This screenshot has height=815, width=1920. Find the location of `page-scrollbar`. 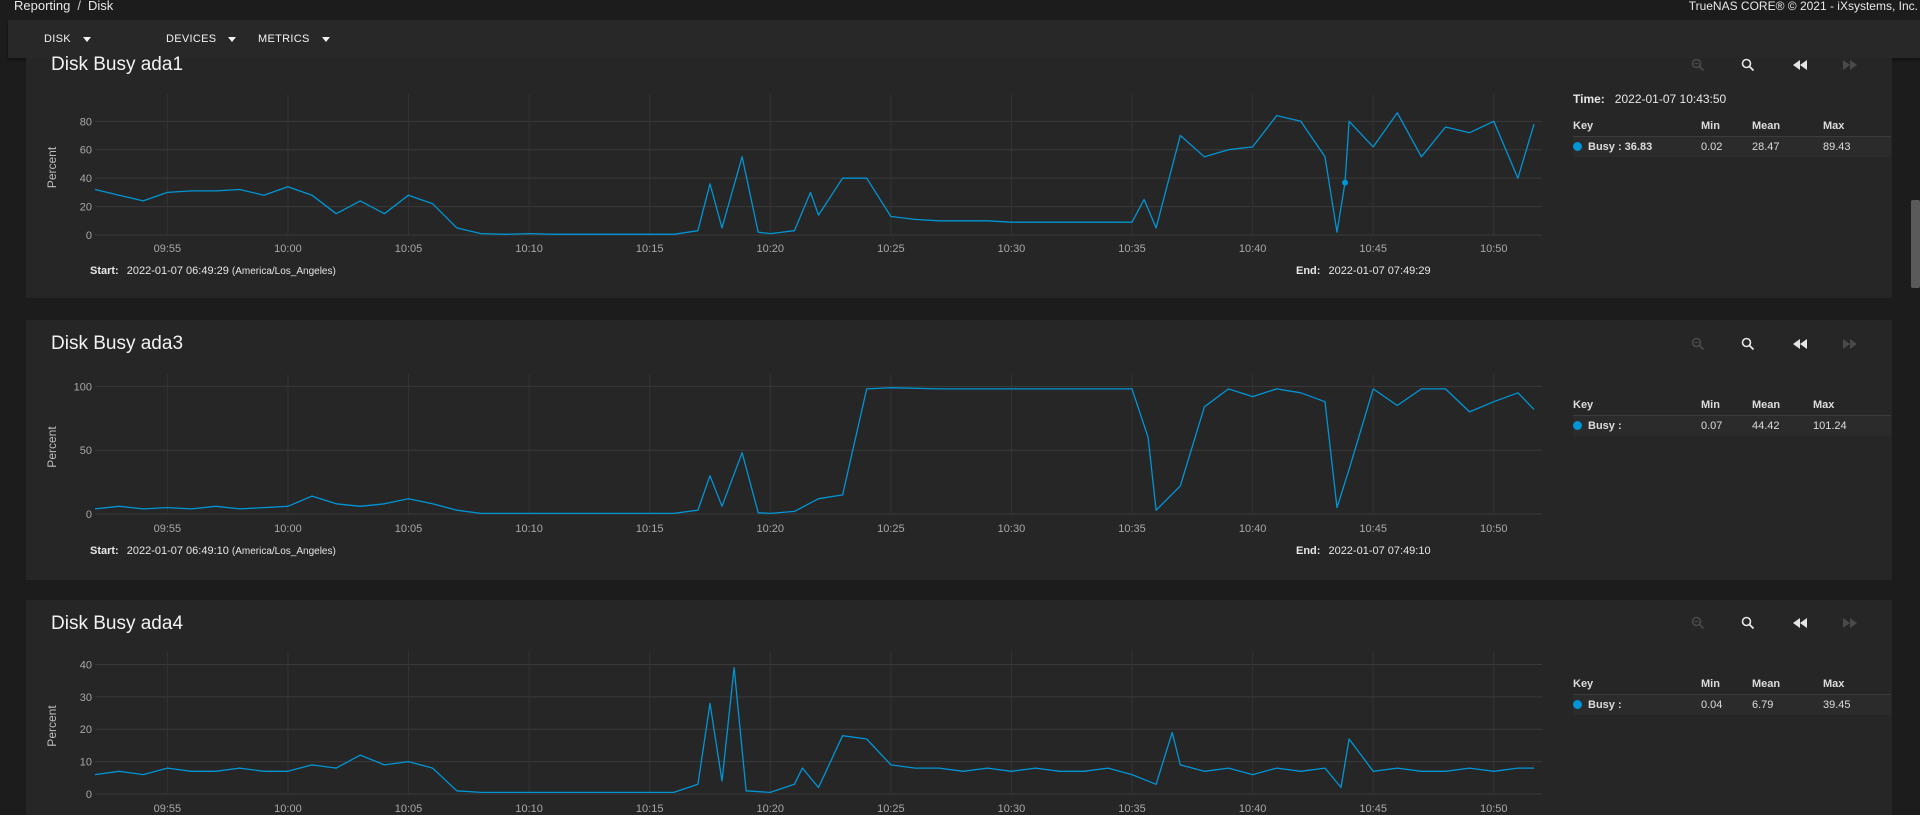

page-scrollbar is located at coordinates (1915, 244).